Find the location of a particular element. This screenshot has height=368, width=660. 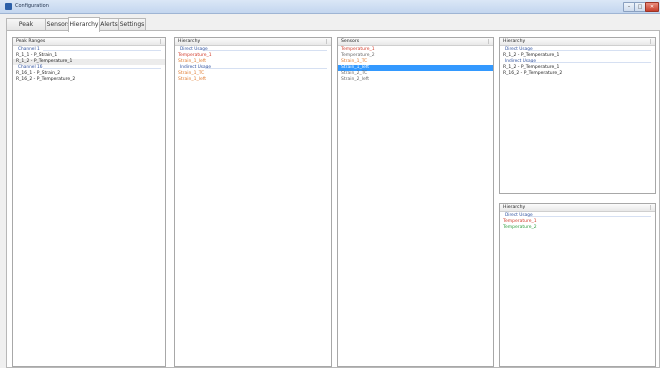

group-header: Channel 16 is located at coordinates (89, 68).